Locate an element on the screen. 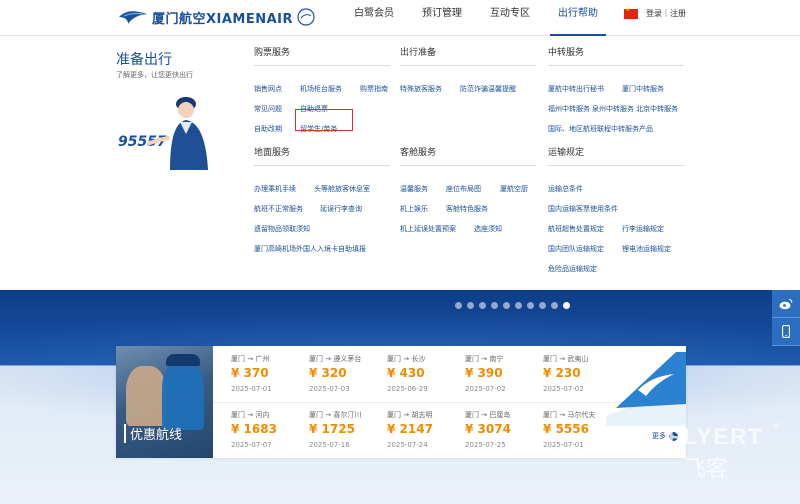 This screenshot has height=504, width=800. china-flag-icon is located at coordinates (631, 12).